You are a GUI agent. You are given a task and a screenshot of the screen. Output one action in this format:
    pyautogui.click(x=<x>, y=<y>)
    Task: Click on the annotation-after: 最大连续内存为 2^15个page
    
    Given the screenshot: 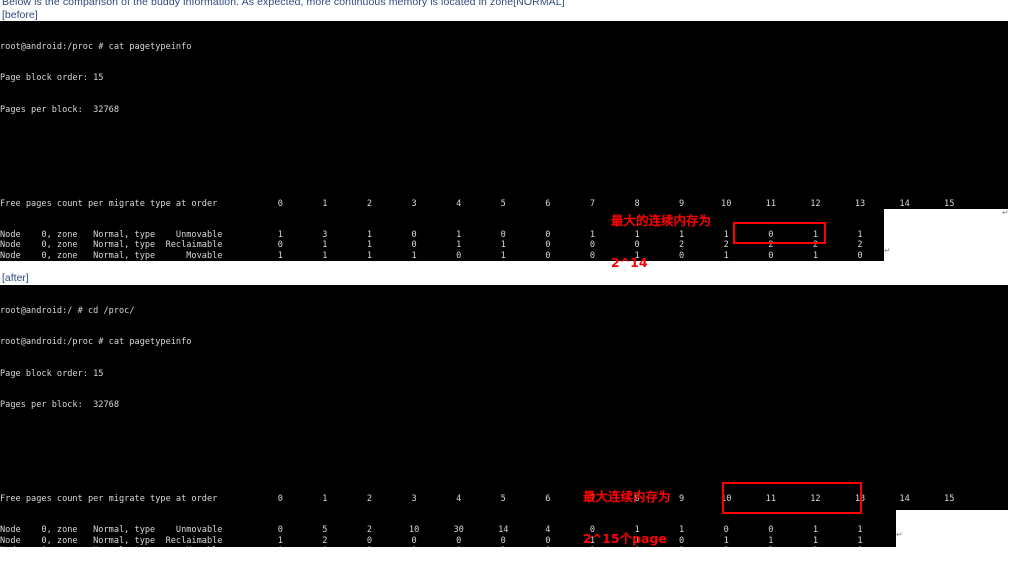 What is the action you would take?
    pyautogui.click(x=627, y=518)
    